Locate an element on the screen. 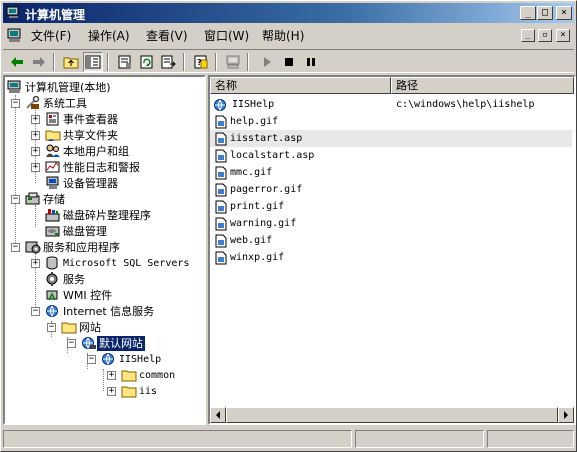  list-item: iisstart.asp is located at coordinates (391, 138).